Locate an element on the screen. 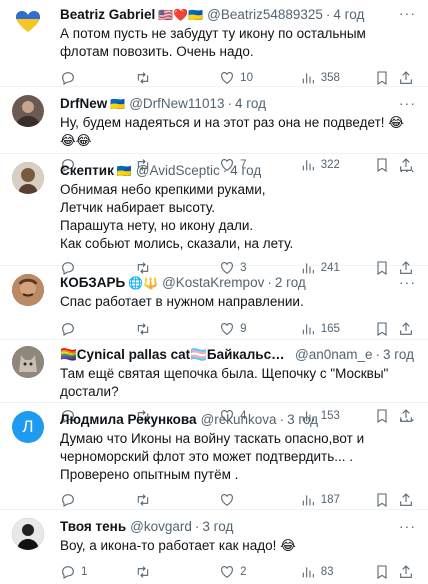  like-button: 2 is located at coordinates (259, 572).